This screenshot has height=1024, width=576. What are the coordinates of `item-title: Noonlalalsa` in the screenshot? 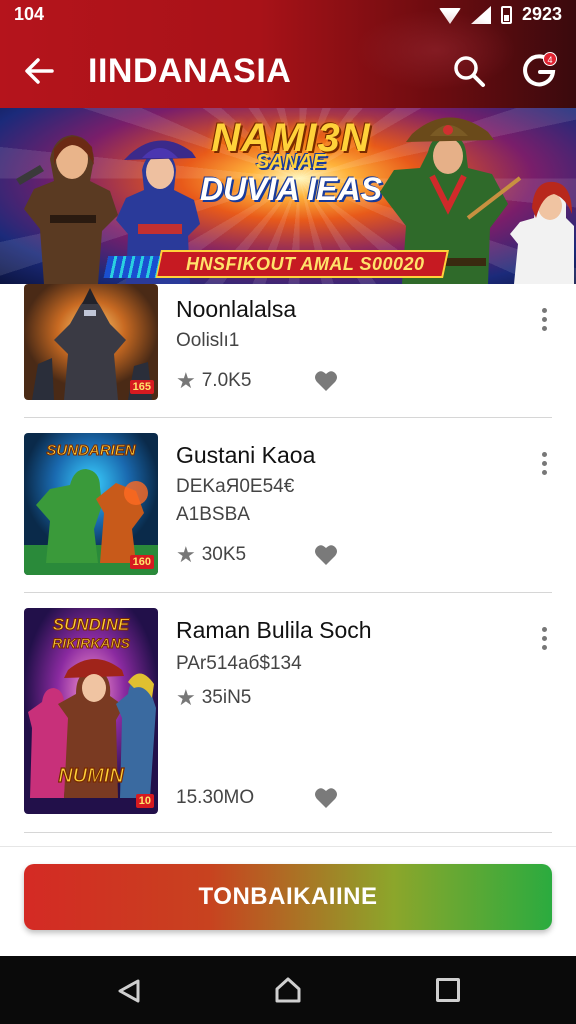 It's located at (236, 309).